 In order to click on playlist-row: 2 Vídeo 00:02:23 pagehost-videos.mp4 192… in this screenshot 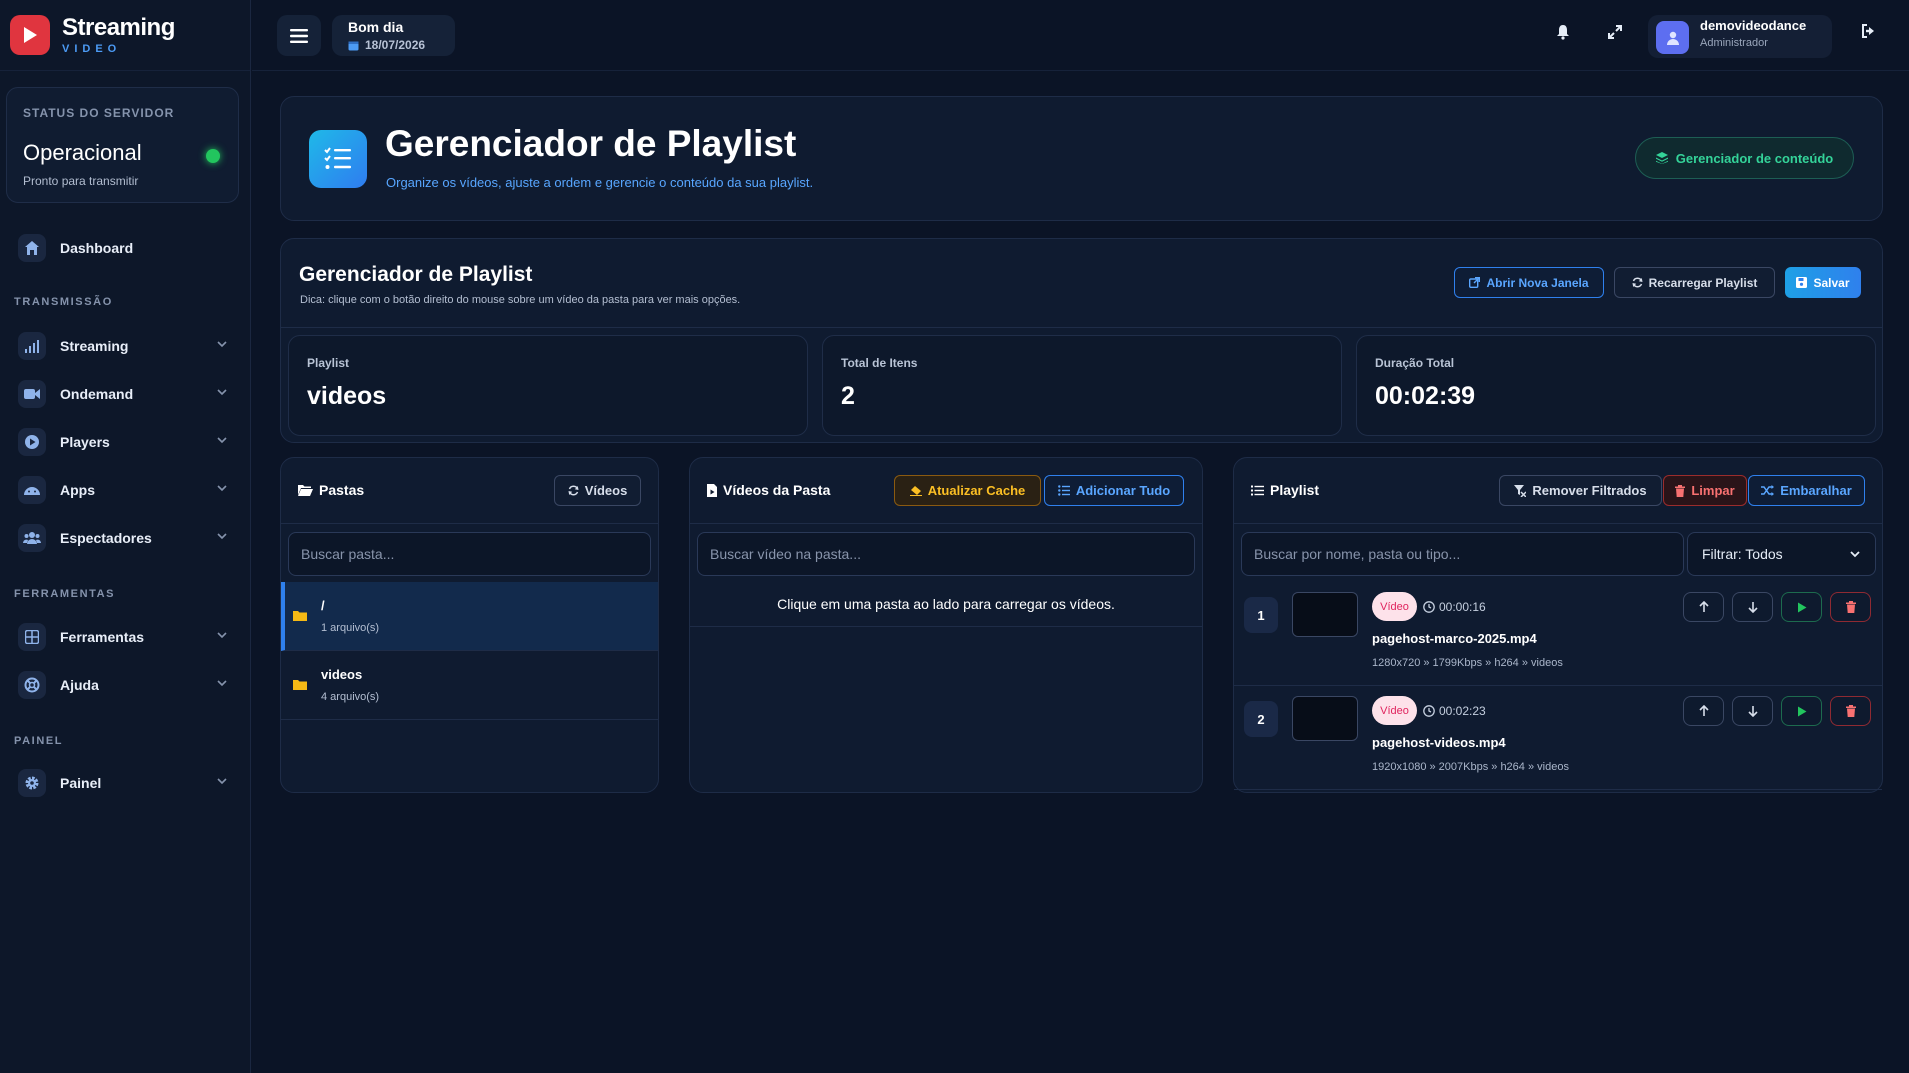, I will do `click(1558, 738)`.